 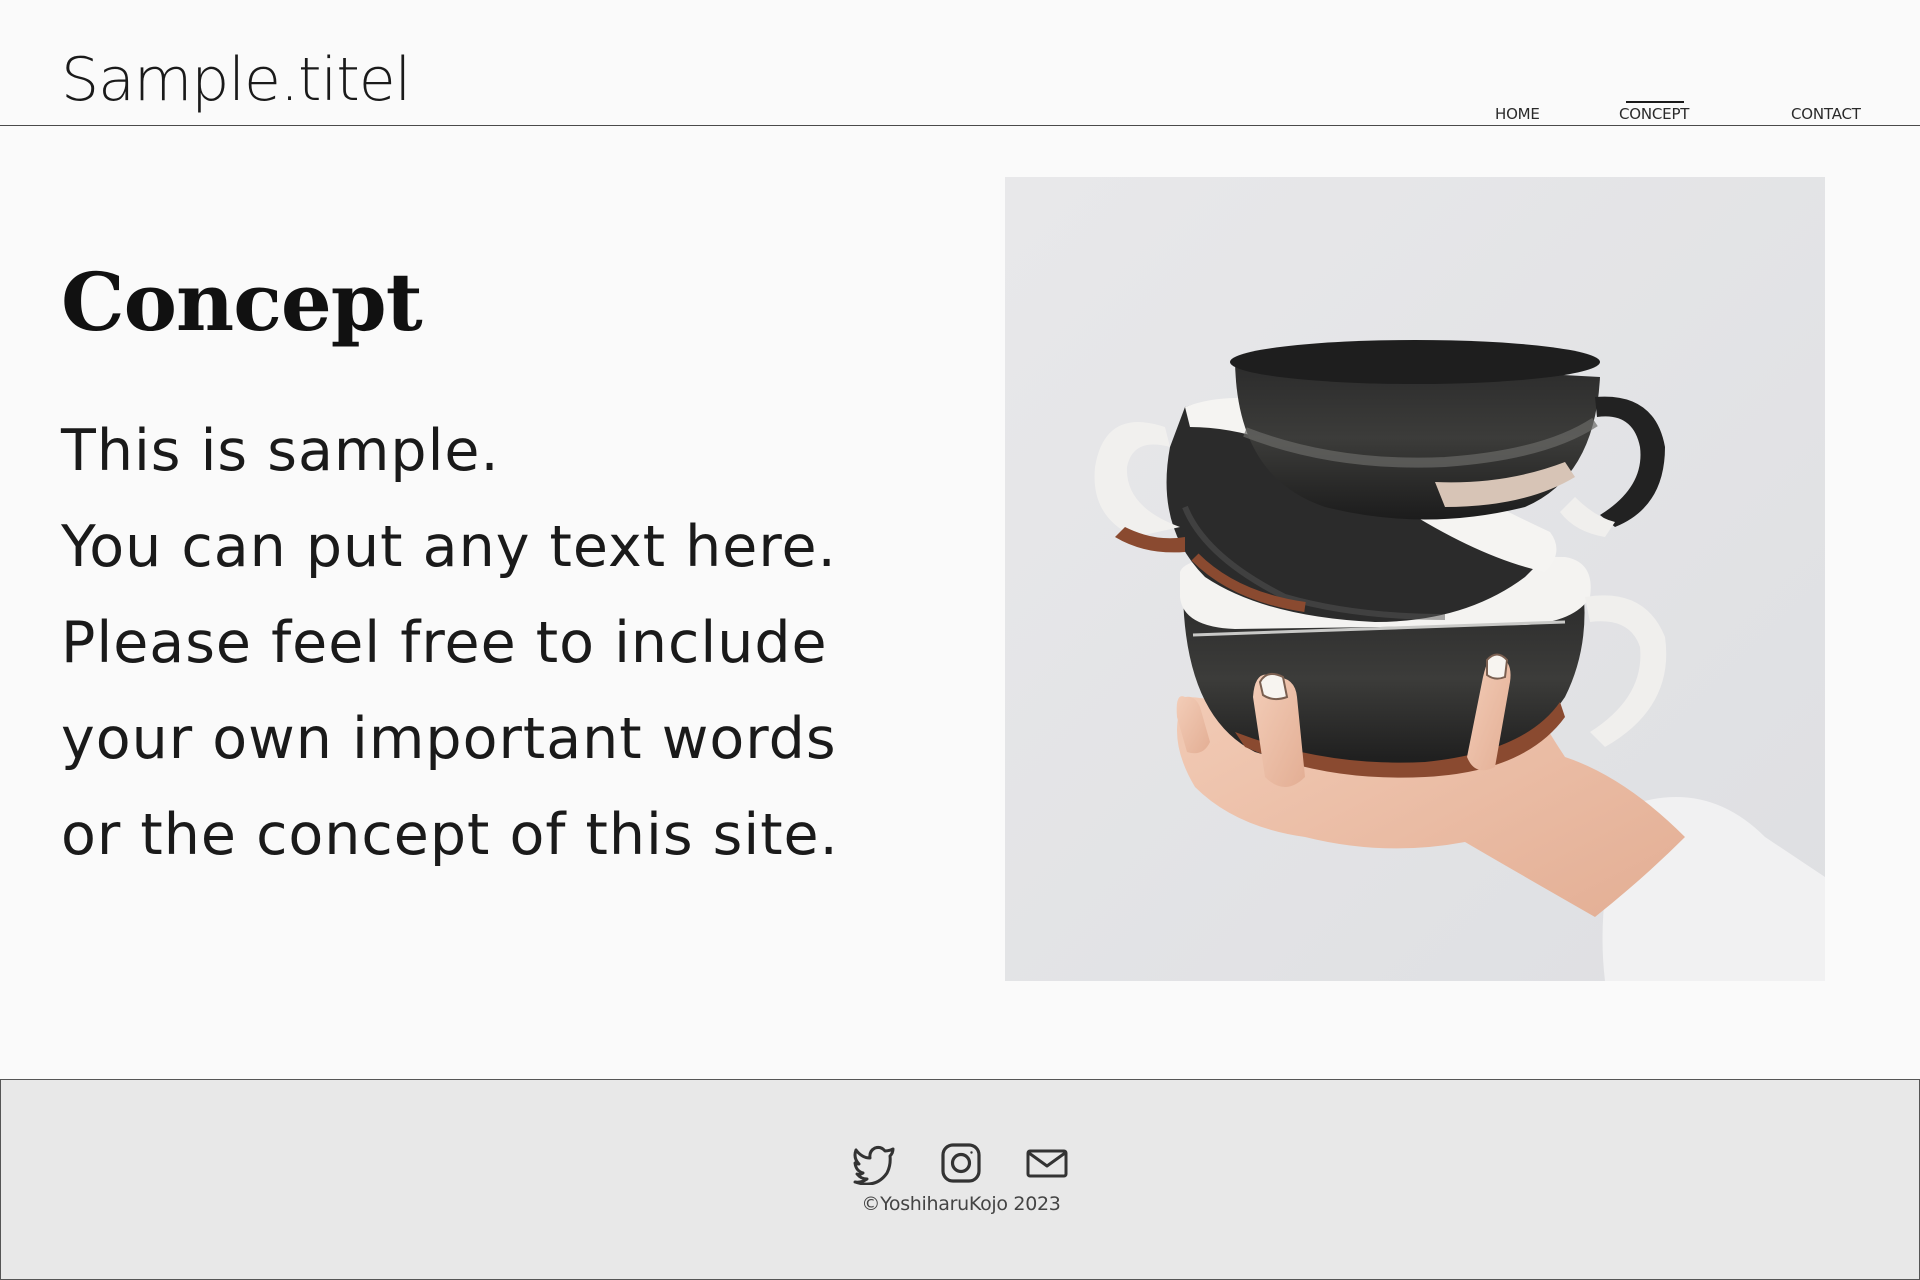 What do you see at coordinates (236, 80) in the screenshot?
I see `site-title: Sample.titel` at bounding box center [236, 80].